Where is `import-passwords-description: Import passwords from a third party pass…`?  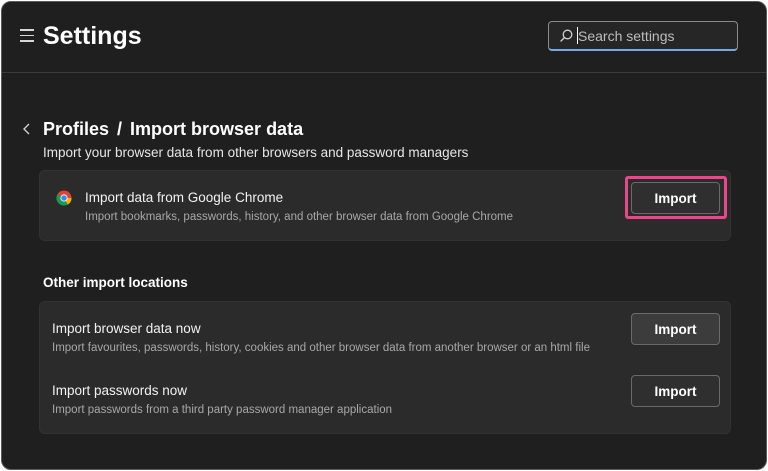 import-passwords-description: Import passwords from a third party pass… is located at coordinates (222, 410).